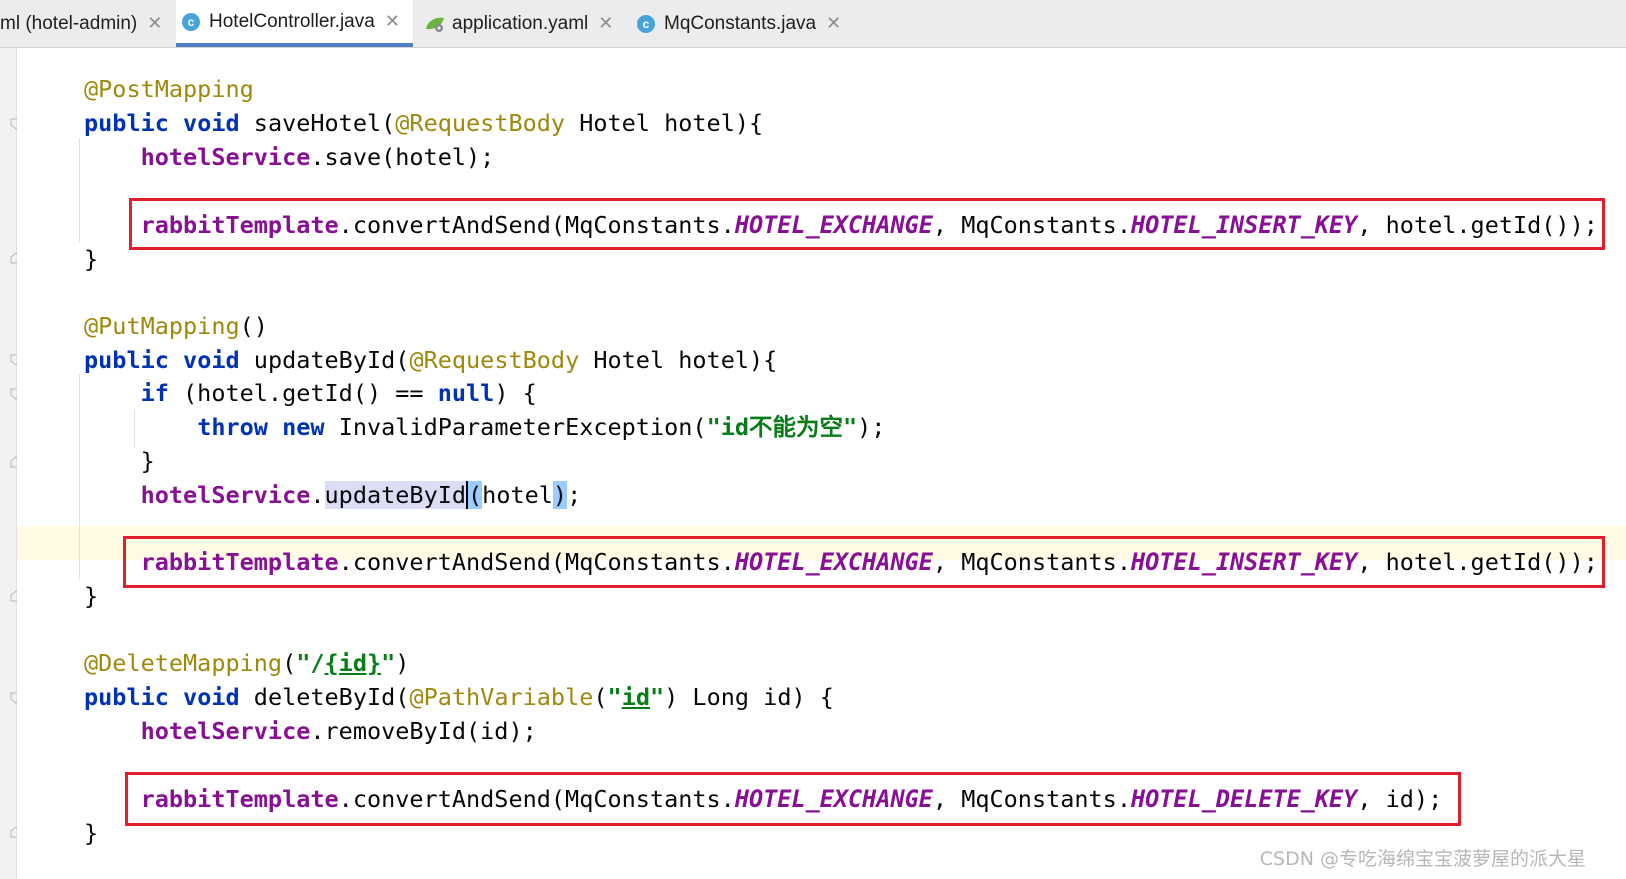  I want to click on tab-label: MqConstants.java, so click(740, 23).